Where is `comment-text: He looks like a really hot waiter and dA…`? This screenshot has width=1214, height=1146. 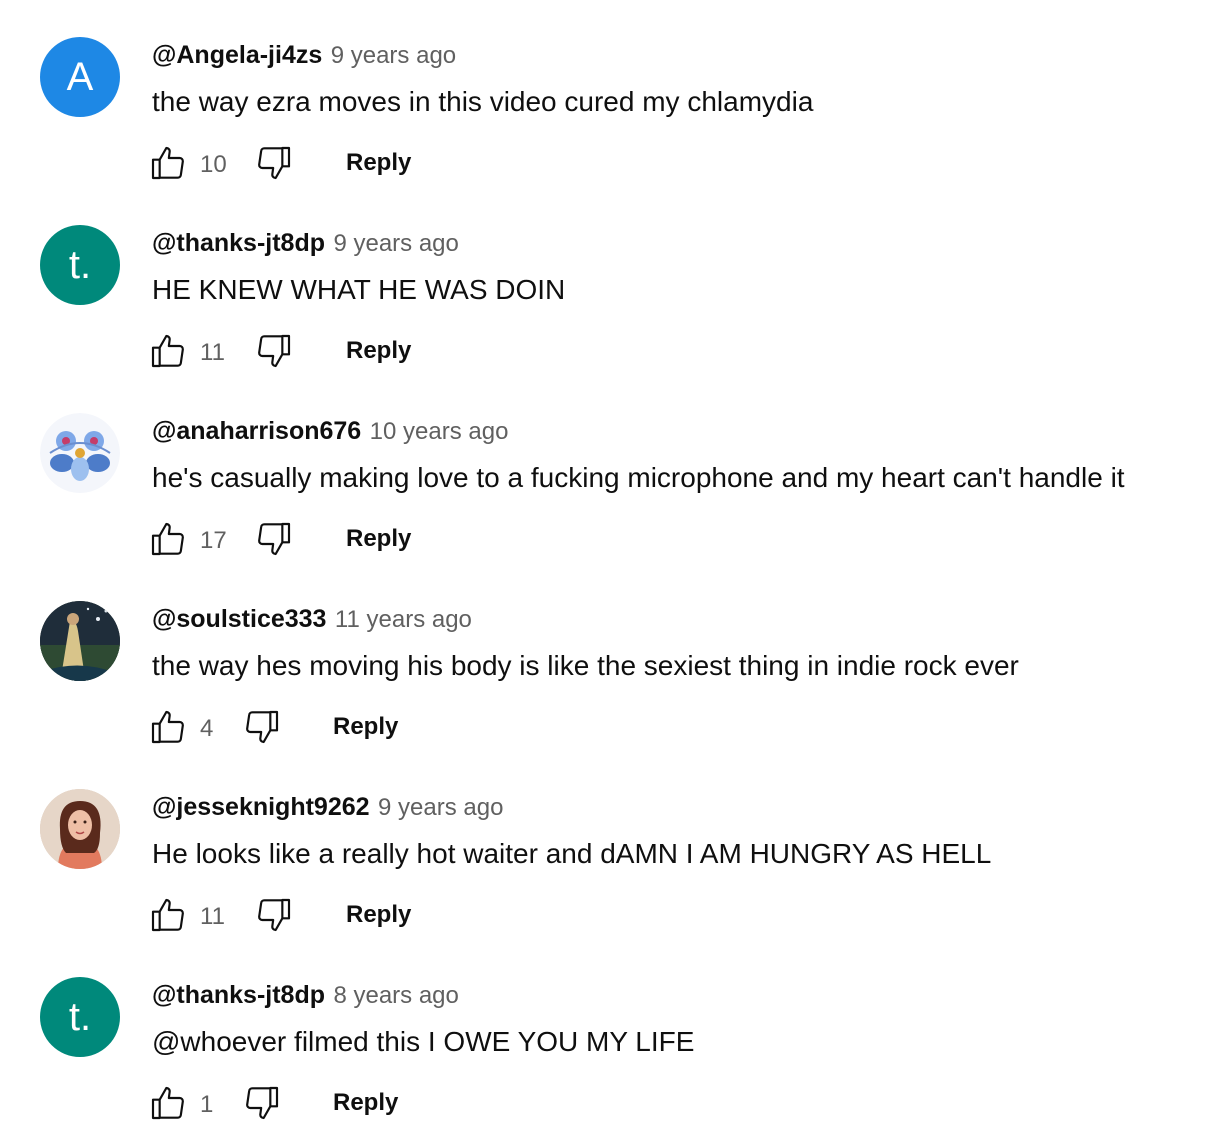
comment-text: He looks like a really hot waiter and dA… is located at coordinates (572, 853).